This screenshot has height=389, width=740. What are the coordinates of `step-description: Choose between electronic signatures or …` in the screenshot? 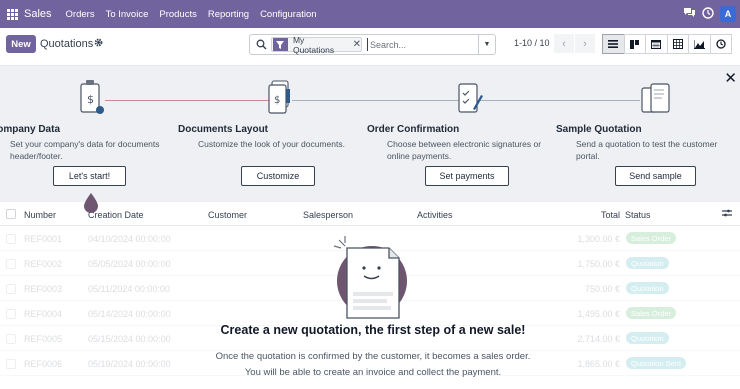 It's located at (464, 150).